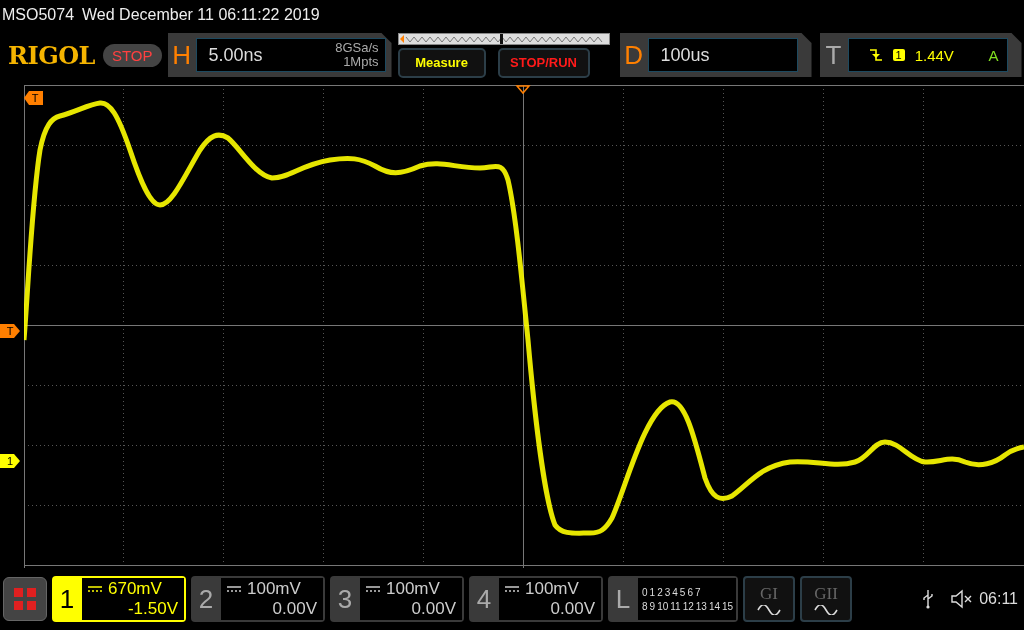 Image resolution: width=1024 pixels, height=630 pixels. I want to click on logo: RIGOL, so click(51, 55).